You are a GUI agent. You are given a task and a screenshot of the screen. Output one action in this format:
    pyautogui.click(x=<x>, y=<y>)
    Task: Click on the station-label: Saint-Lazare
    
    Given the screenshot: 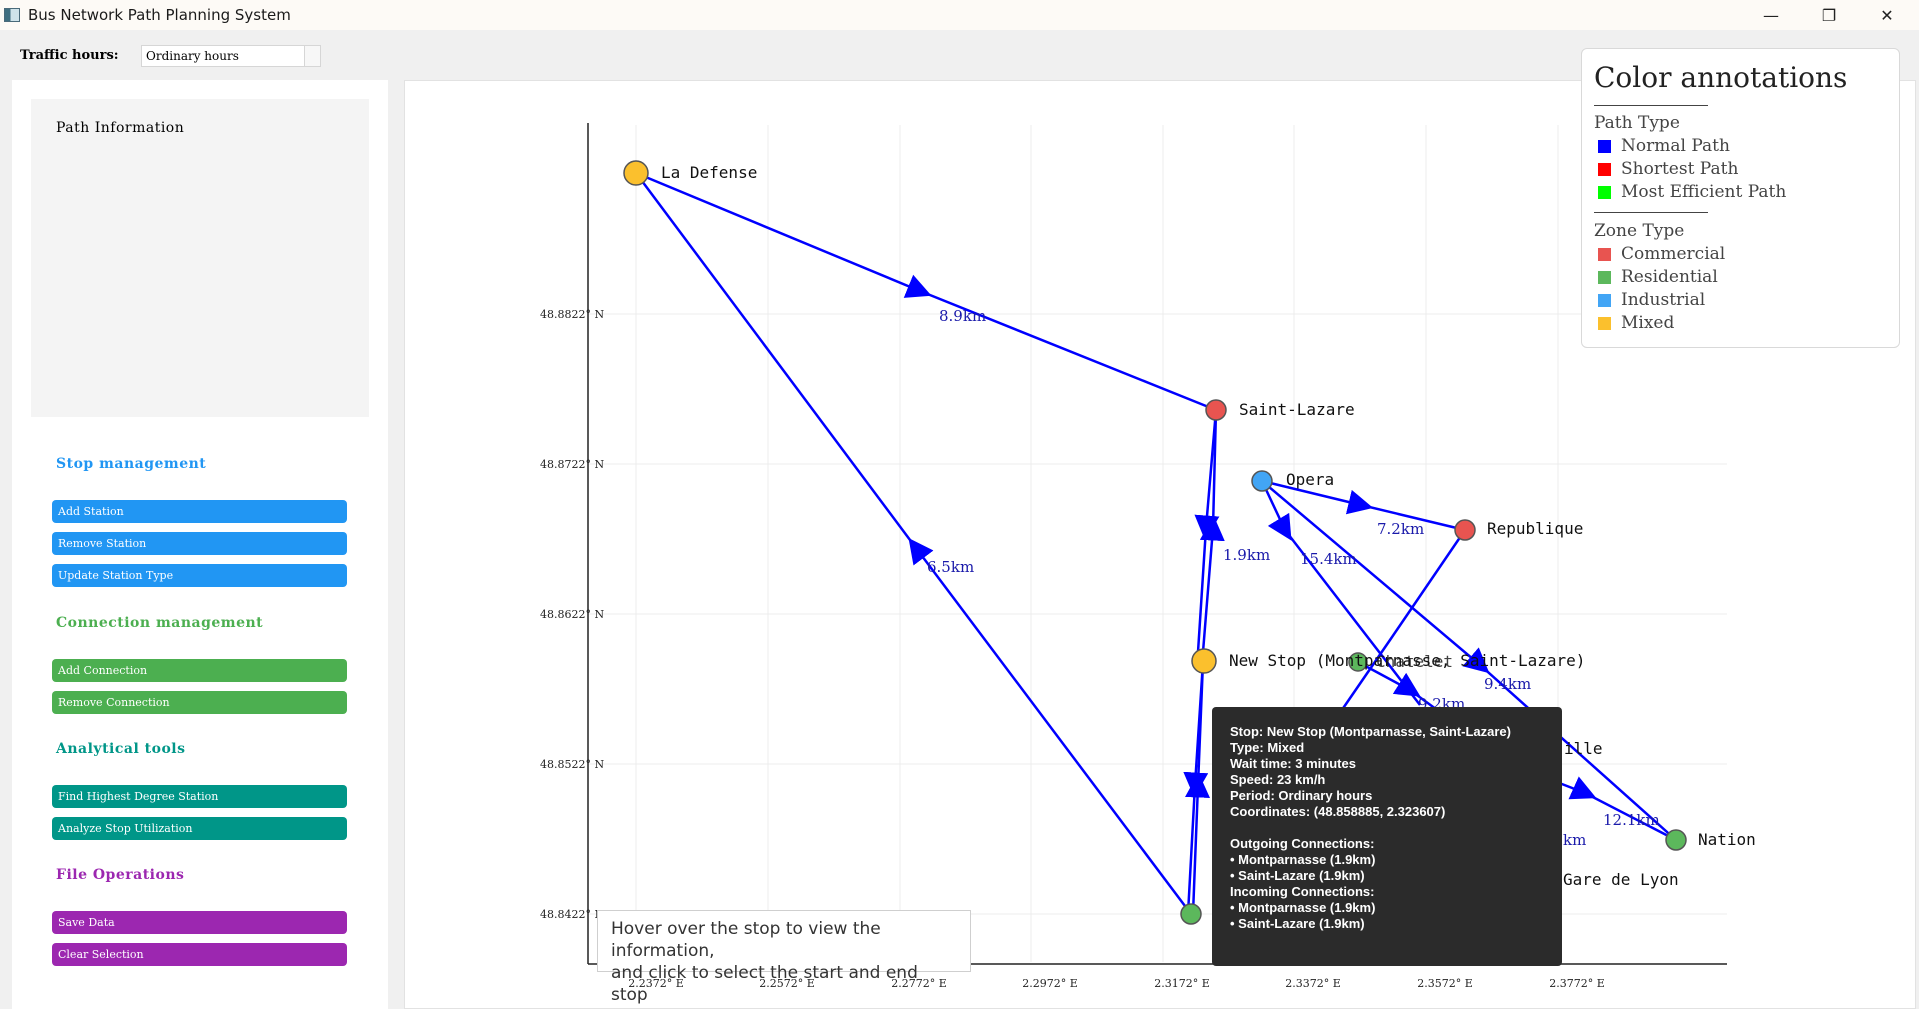 What is the action you would take?
    pyautogui.click(x=1297, y=409)
    